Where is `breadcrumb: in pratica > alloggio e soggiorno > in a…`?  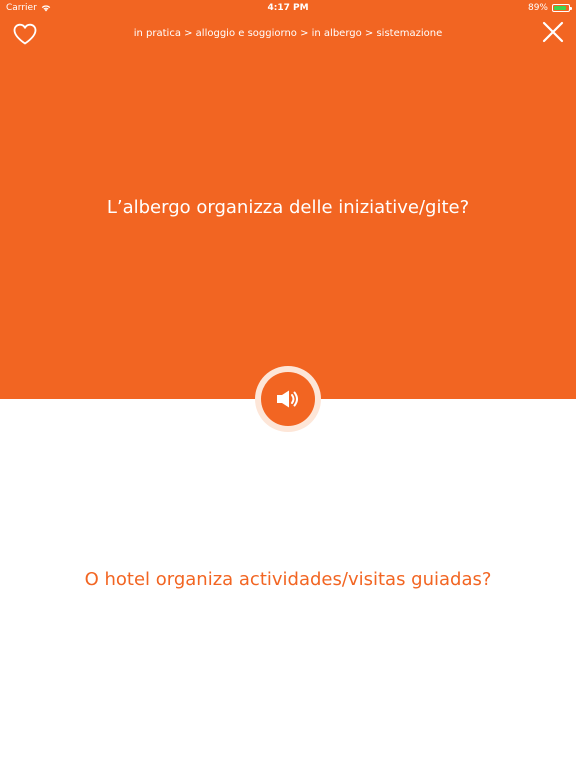 breadcrumb: in pratica > alloggio e soggiorno > in a… is located at coordinates (288, 33).